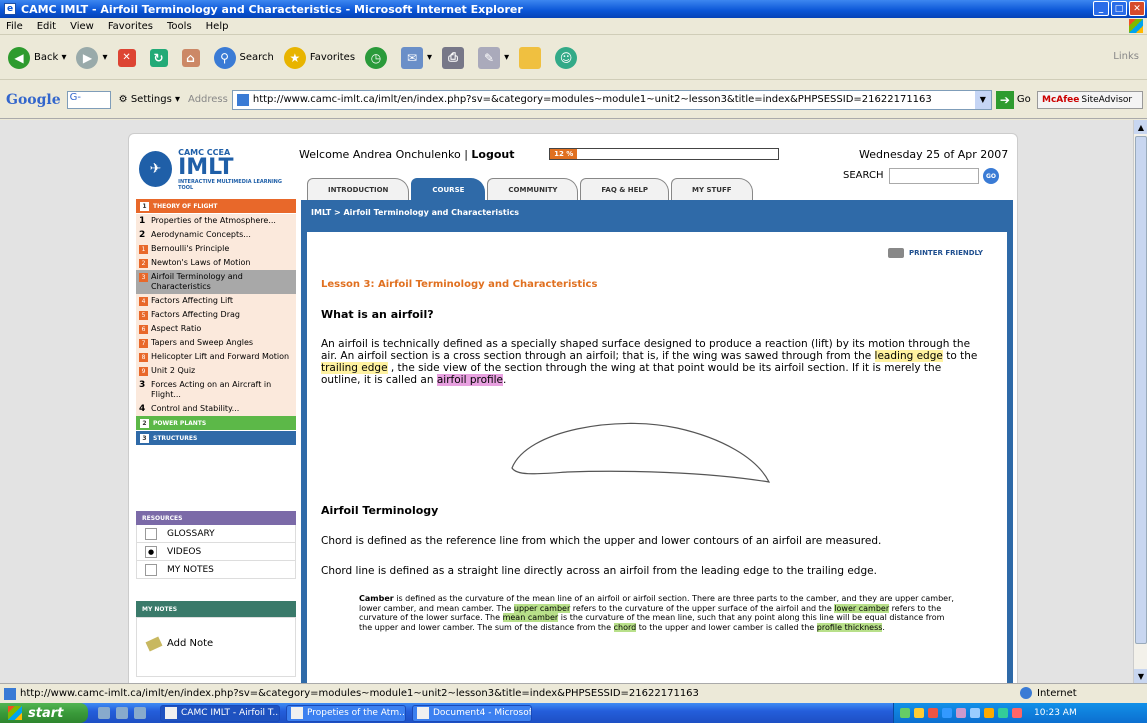 This screenshot has height=723, width=1147. I want to click on section-structures: 3 STRUCTURES, so click(216, 438).